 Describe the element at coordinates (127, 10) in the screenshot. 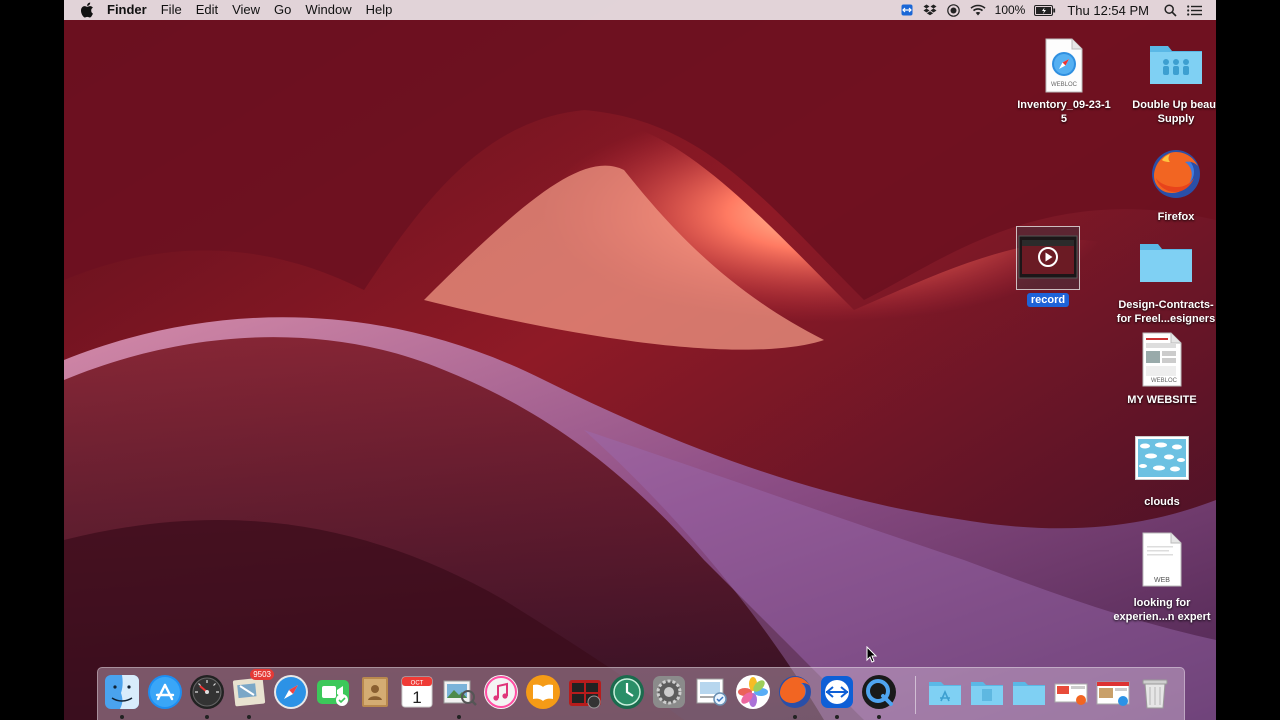

I see `app-menu-finder: Finder` at that location.